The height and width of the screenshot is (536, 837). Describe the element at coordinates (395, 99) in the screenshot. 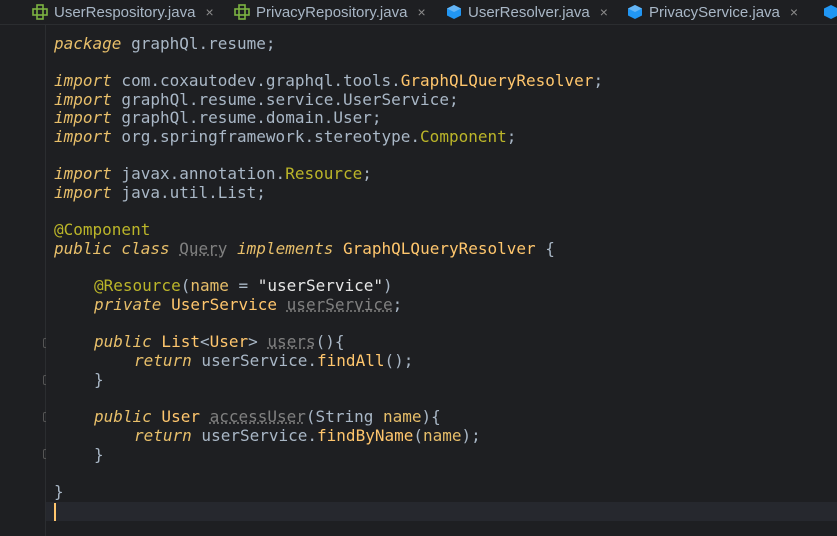

I see `class-ref: UserService` at that location.